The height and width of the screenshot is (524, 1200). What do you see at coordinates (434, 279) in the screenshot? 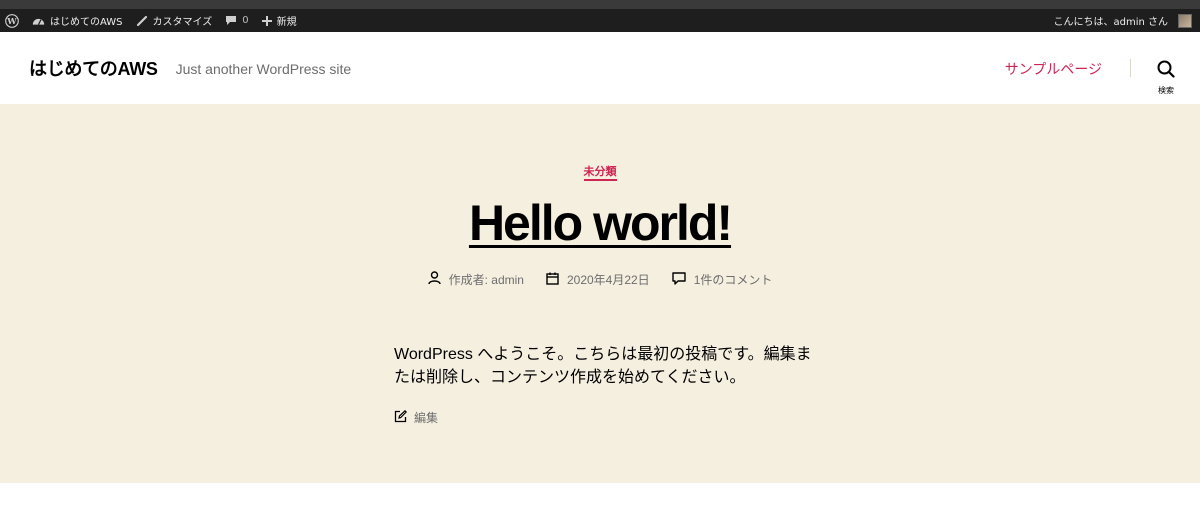
I see `user-icon` at bounding box center [434, 279].